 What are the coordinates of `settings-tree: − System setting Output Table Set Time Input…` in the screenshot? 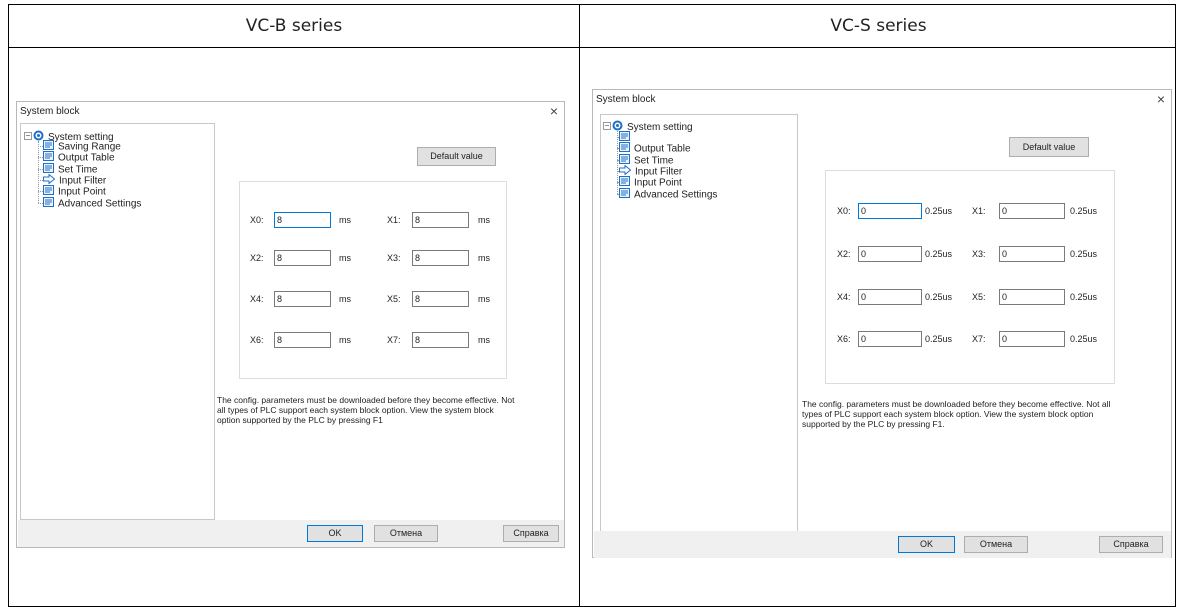 It's located at (699, 324).